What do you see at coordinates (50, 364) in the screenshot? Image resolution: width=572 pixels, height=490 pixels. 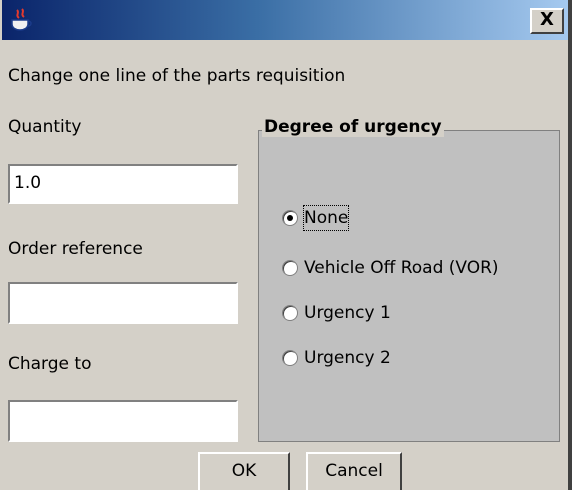 I see `charge-to-label: Charge to` at bounding box center [50, 364].